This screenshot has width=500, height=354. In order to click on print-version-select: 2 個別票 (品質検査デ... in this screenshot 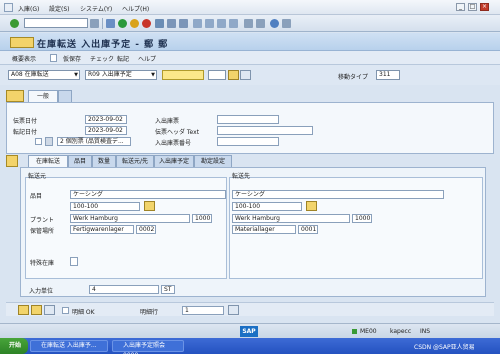, I will do `click(94, 141)`.